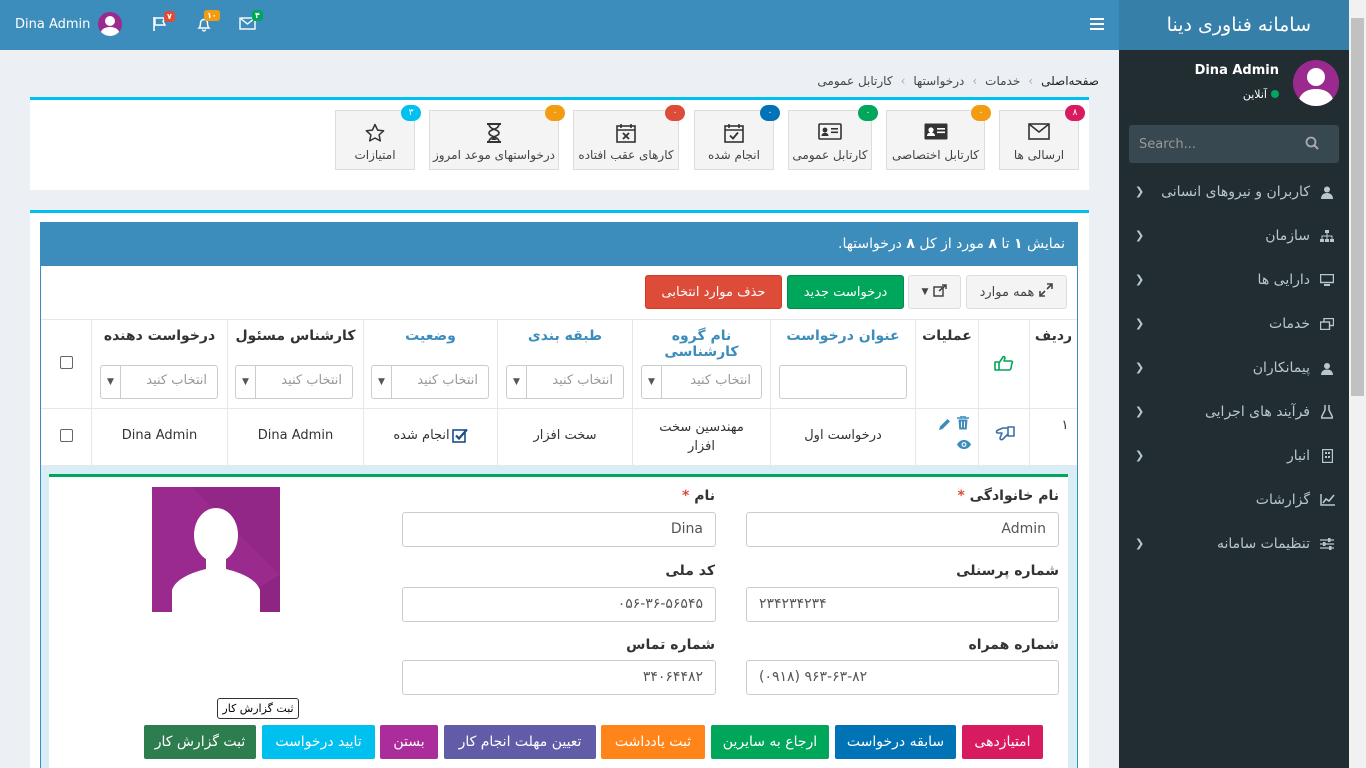  What do you see at coordinates (66, 362) in the screenshot?
I see `select-all-checkbox` at bounding box center [66, 362].